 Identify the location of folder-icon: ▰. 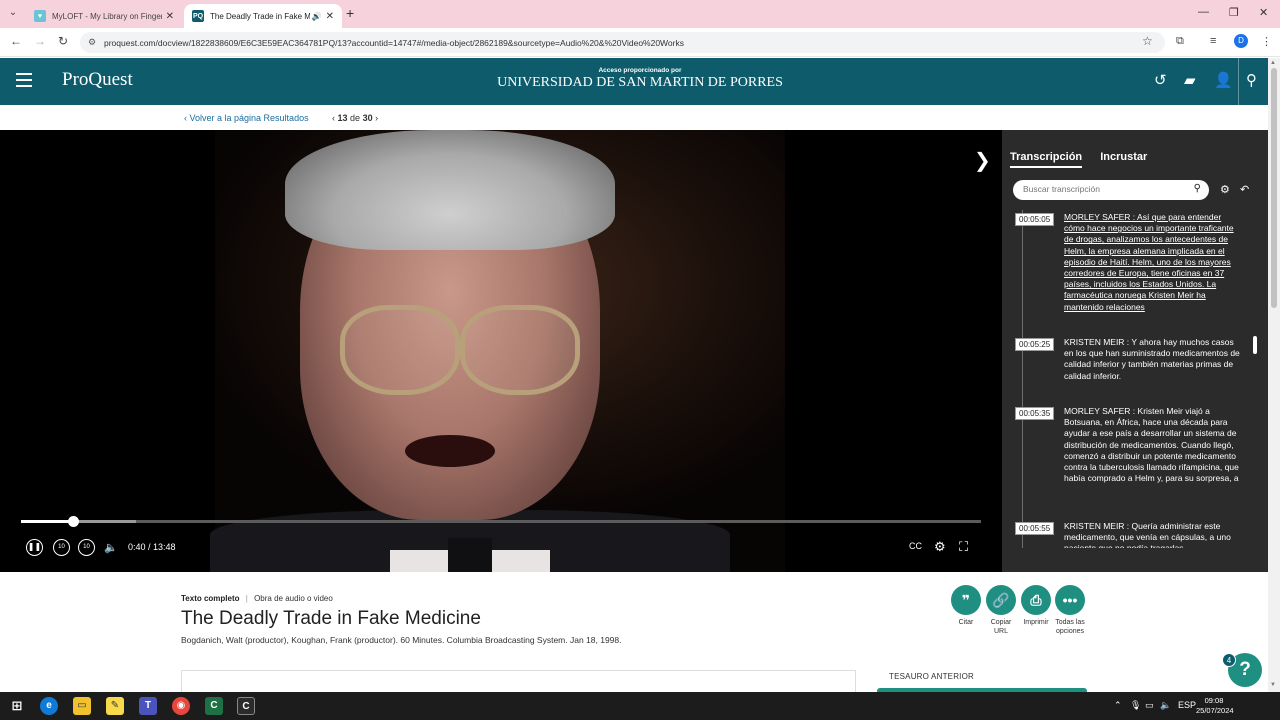
(1190, 80).